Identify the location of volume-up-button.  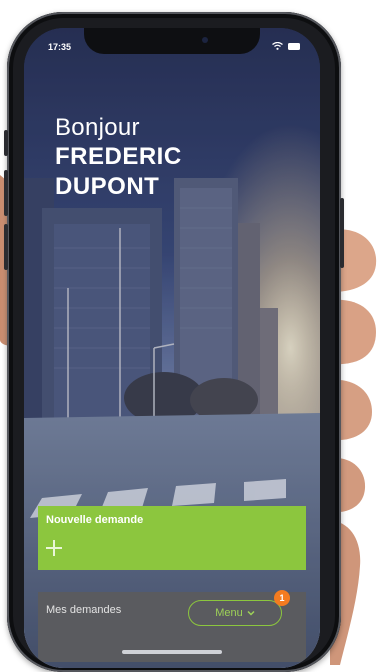
(6, 193).